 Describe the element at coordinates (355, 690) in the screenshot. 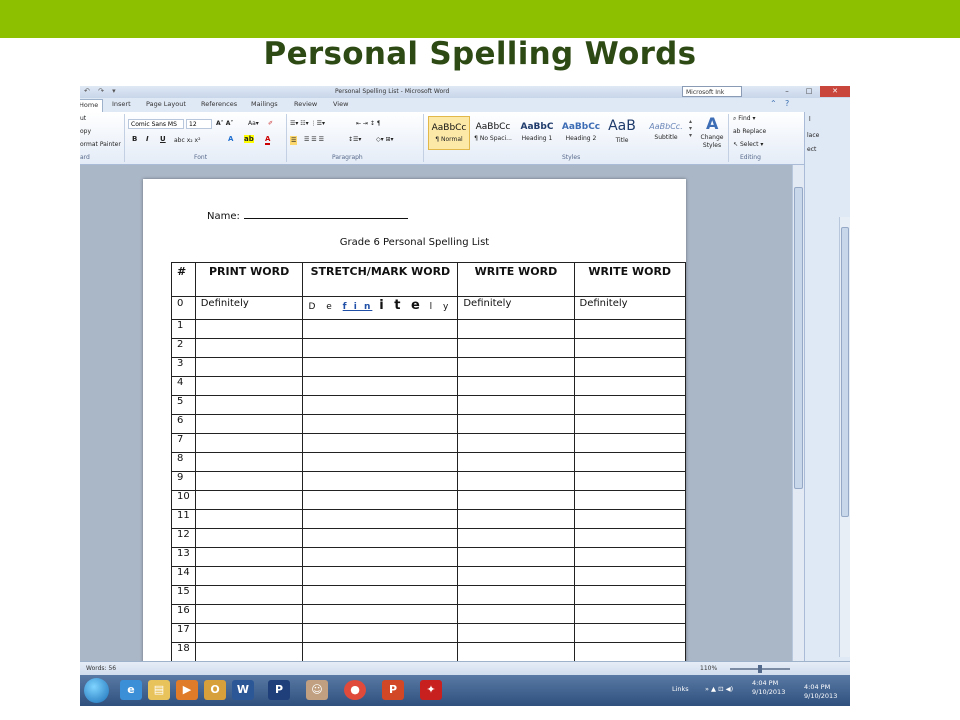

I see `chrome-icon: ●` at that location.